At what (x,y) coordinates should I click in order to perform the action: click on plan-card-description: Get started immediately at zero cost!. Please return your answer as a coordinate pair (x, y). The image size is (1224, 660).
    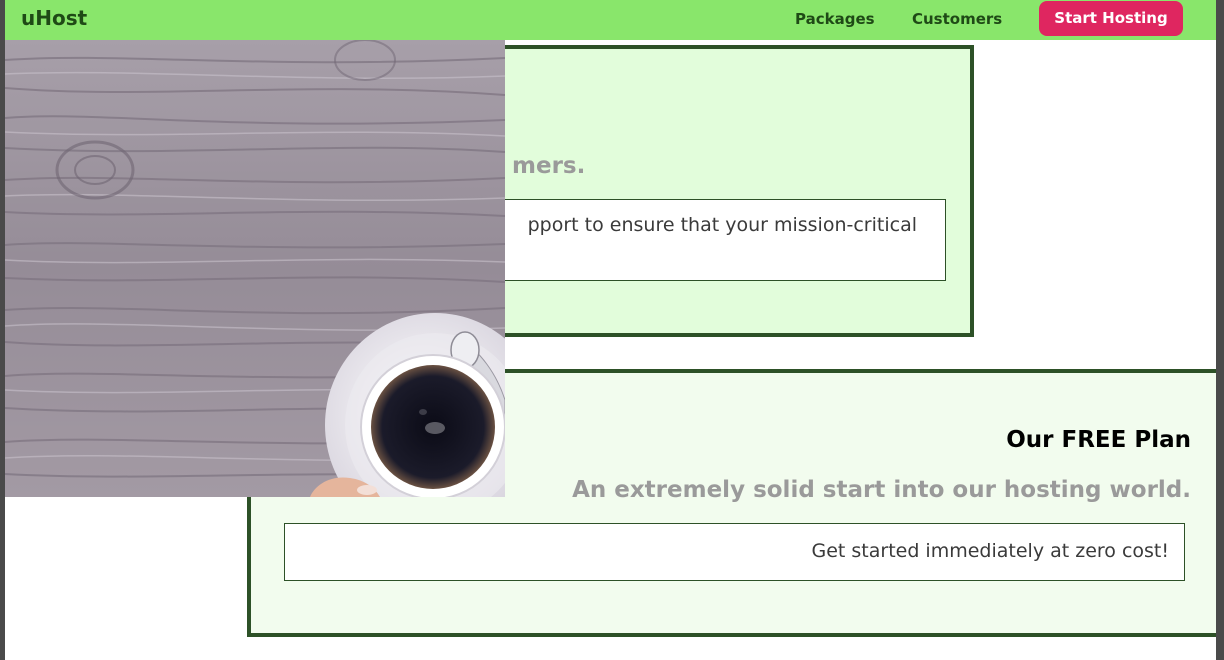
    Looking at the image, I should click on (734, 552).